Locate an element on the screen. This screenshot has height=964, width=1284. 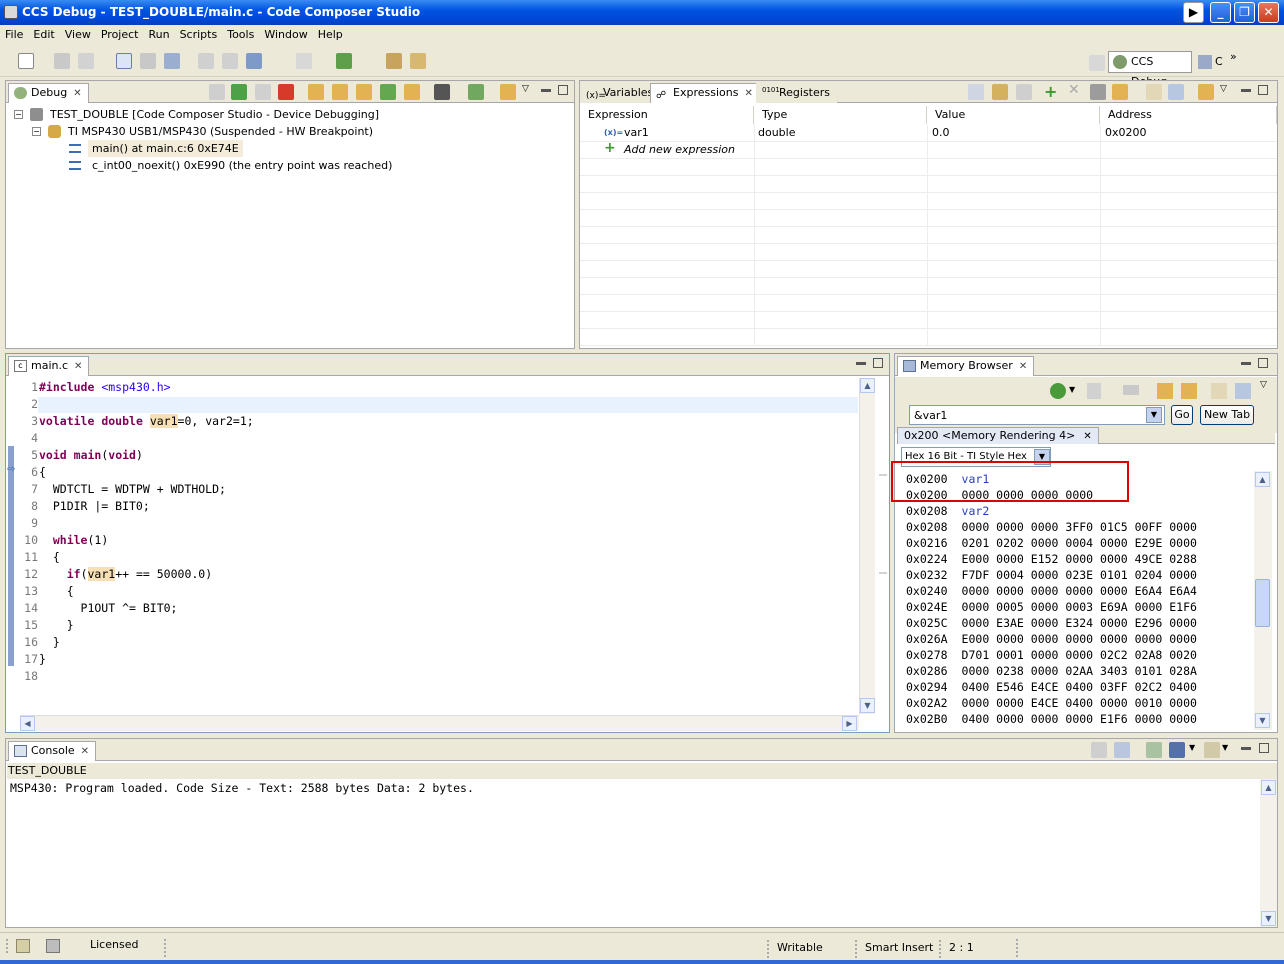
memory-scrollbar: ▲ ▼ is located at coordinates (1263, 600).